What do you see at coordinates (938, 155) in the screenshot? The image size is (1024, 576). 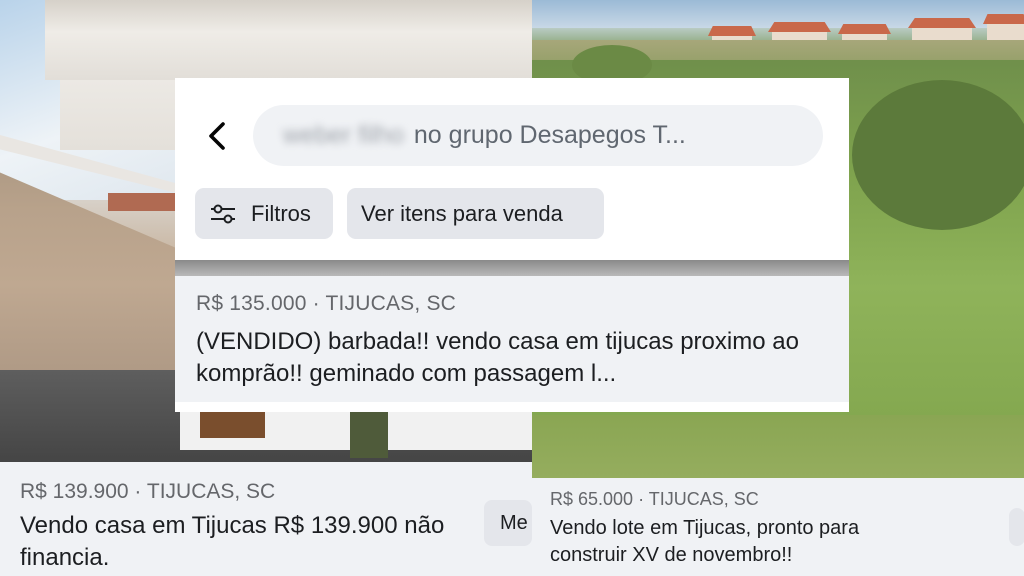 I see `photo-bush` at bounding box center [938, 155].